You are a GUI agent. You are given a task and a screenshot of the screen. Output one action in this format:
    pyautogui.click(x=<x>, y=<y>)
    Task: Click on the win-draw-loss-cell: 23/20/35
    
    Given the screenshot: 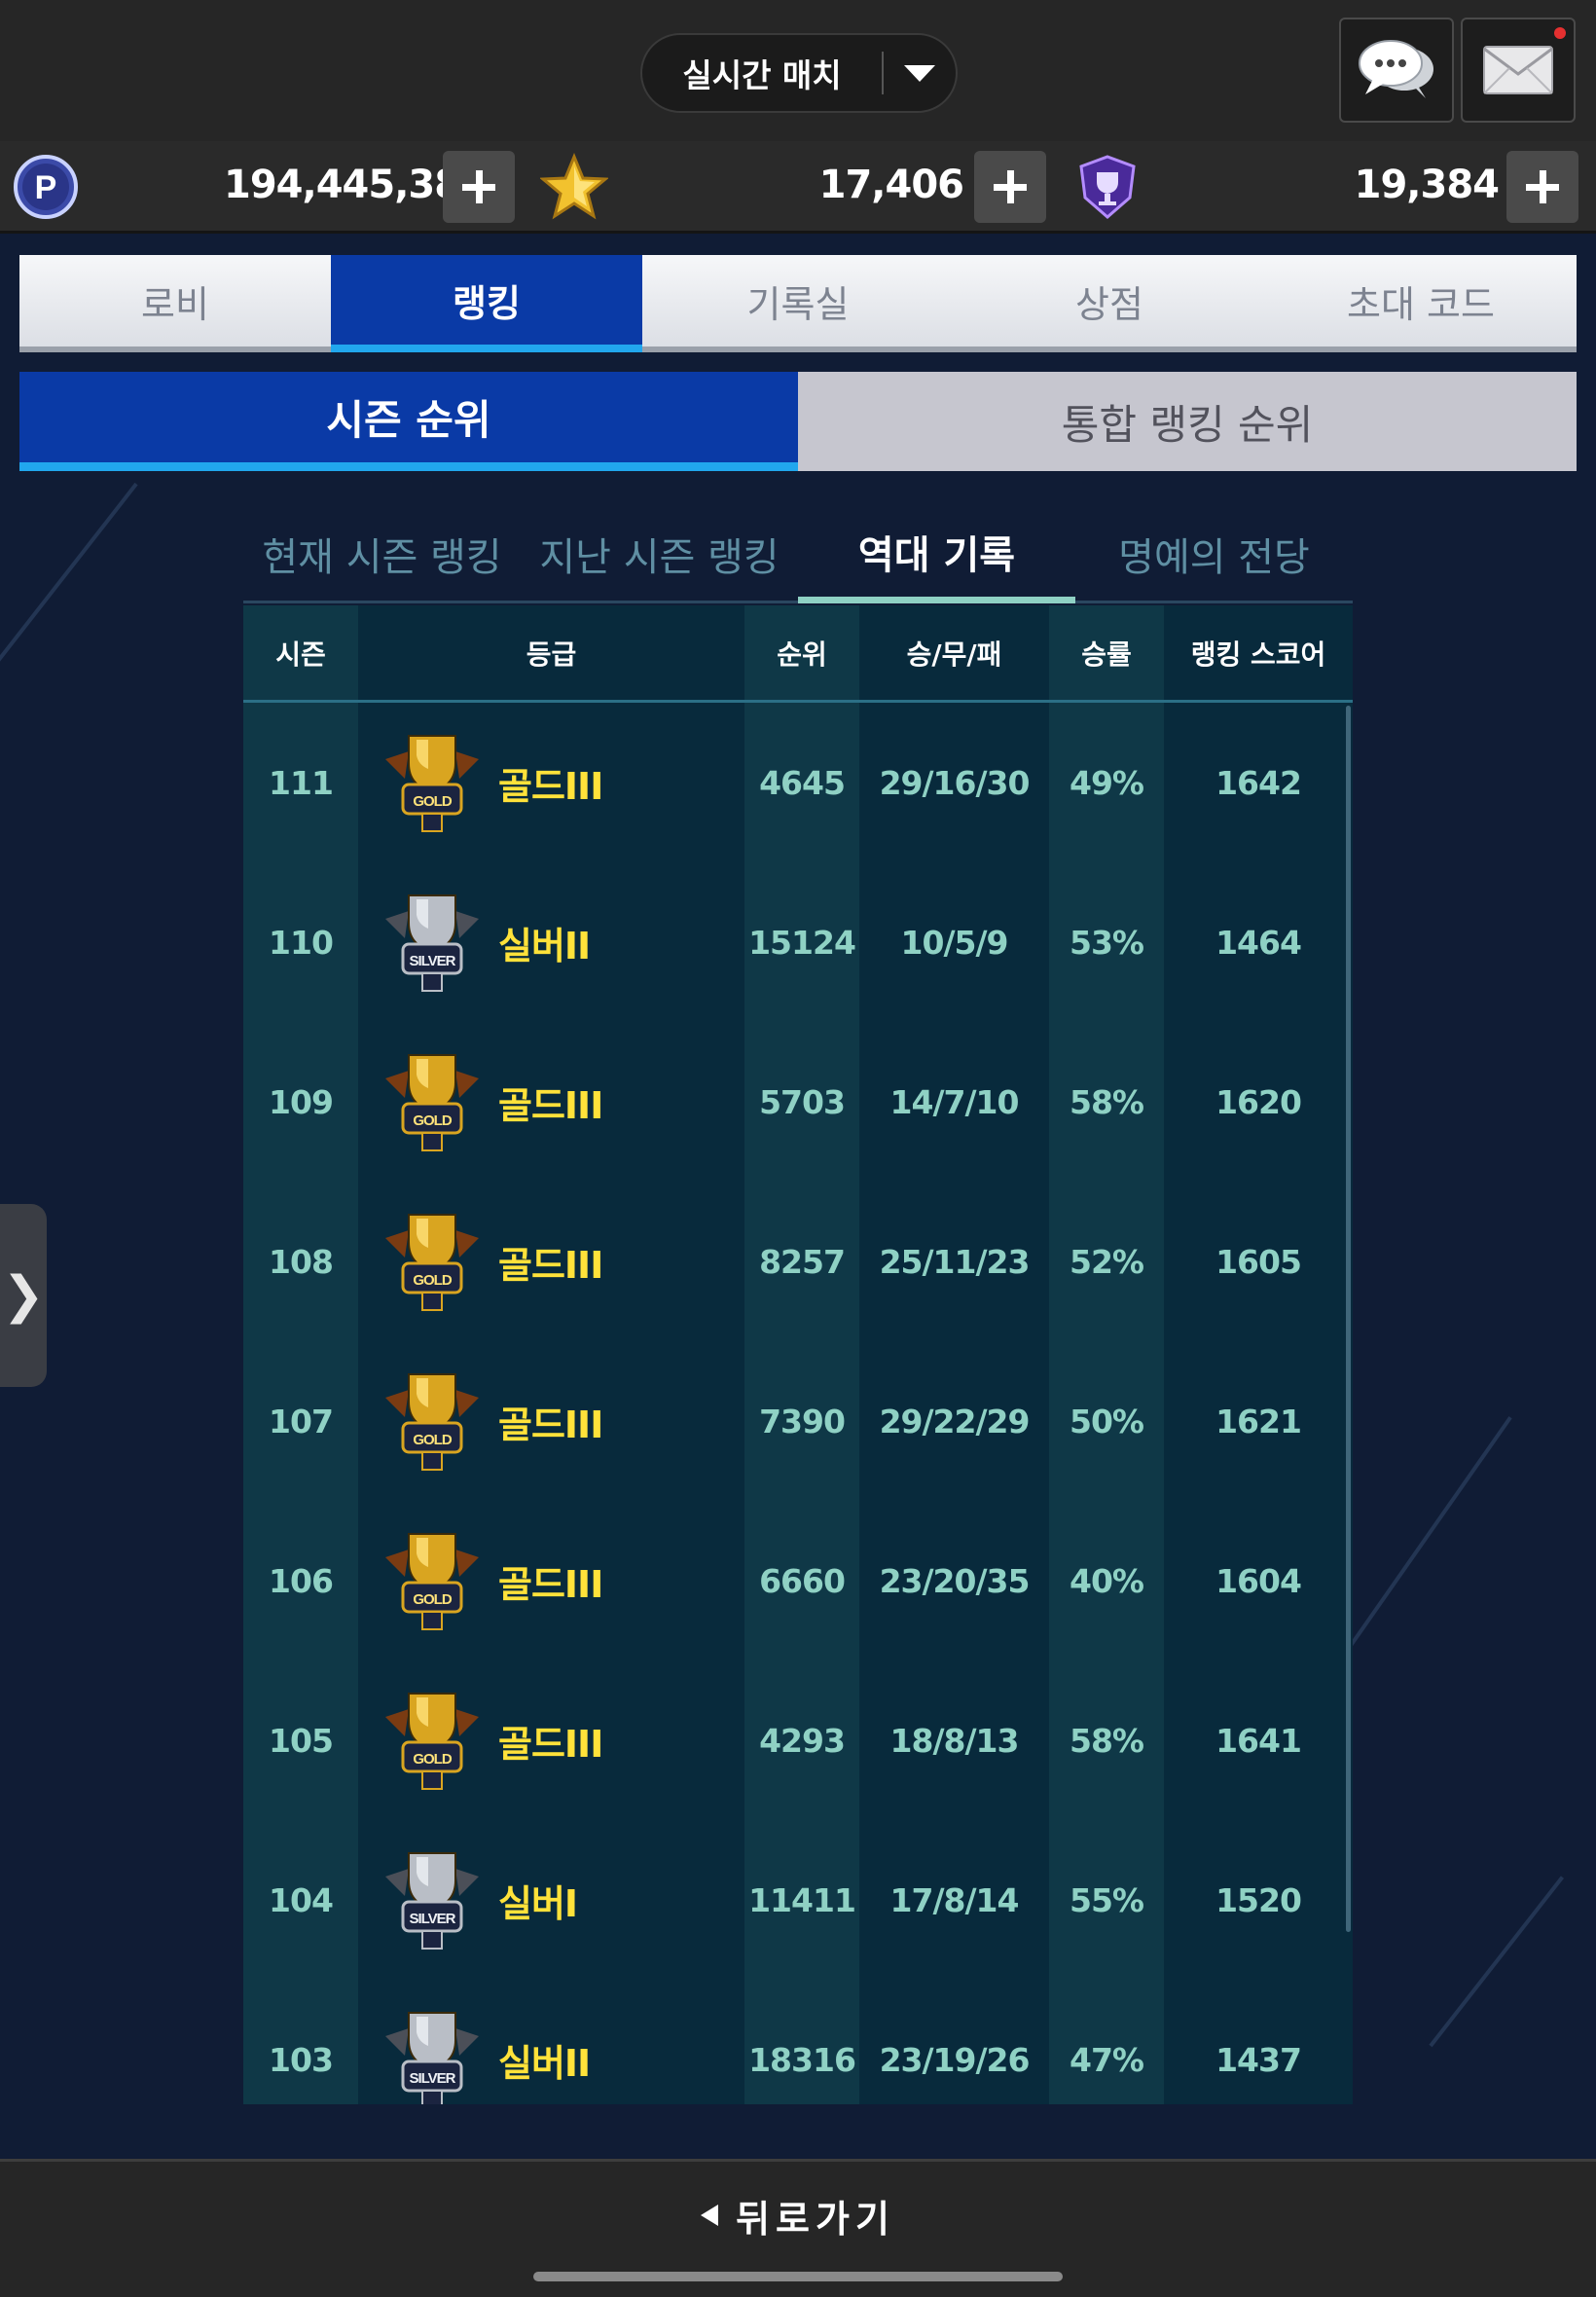 What is the action you would take?
    pyautogui.click(x=954, y=1580)
    